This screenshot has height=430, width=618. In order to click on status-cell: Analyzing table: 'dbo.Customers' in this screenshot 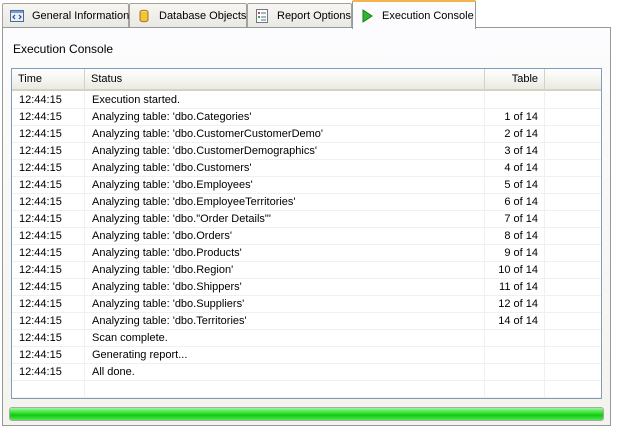, I will do `click(285, 168)`.